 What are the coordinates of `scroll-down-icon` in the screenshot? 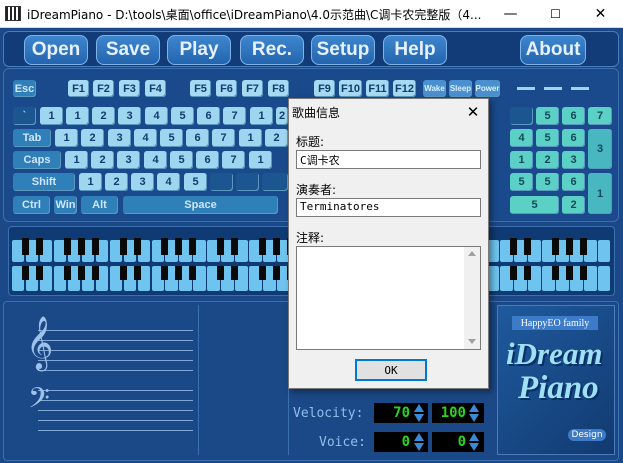 It's located at (472, 341).